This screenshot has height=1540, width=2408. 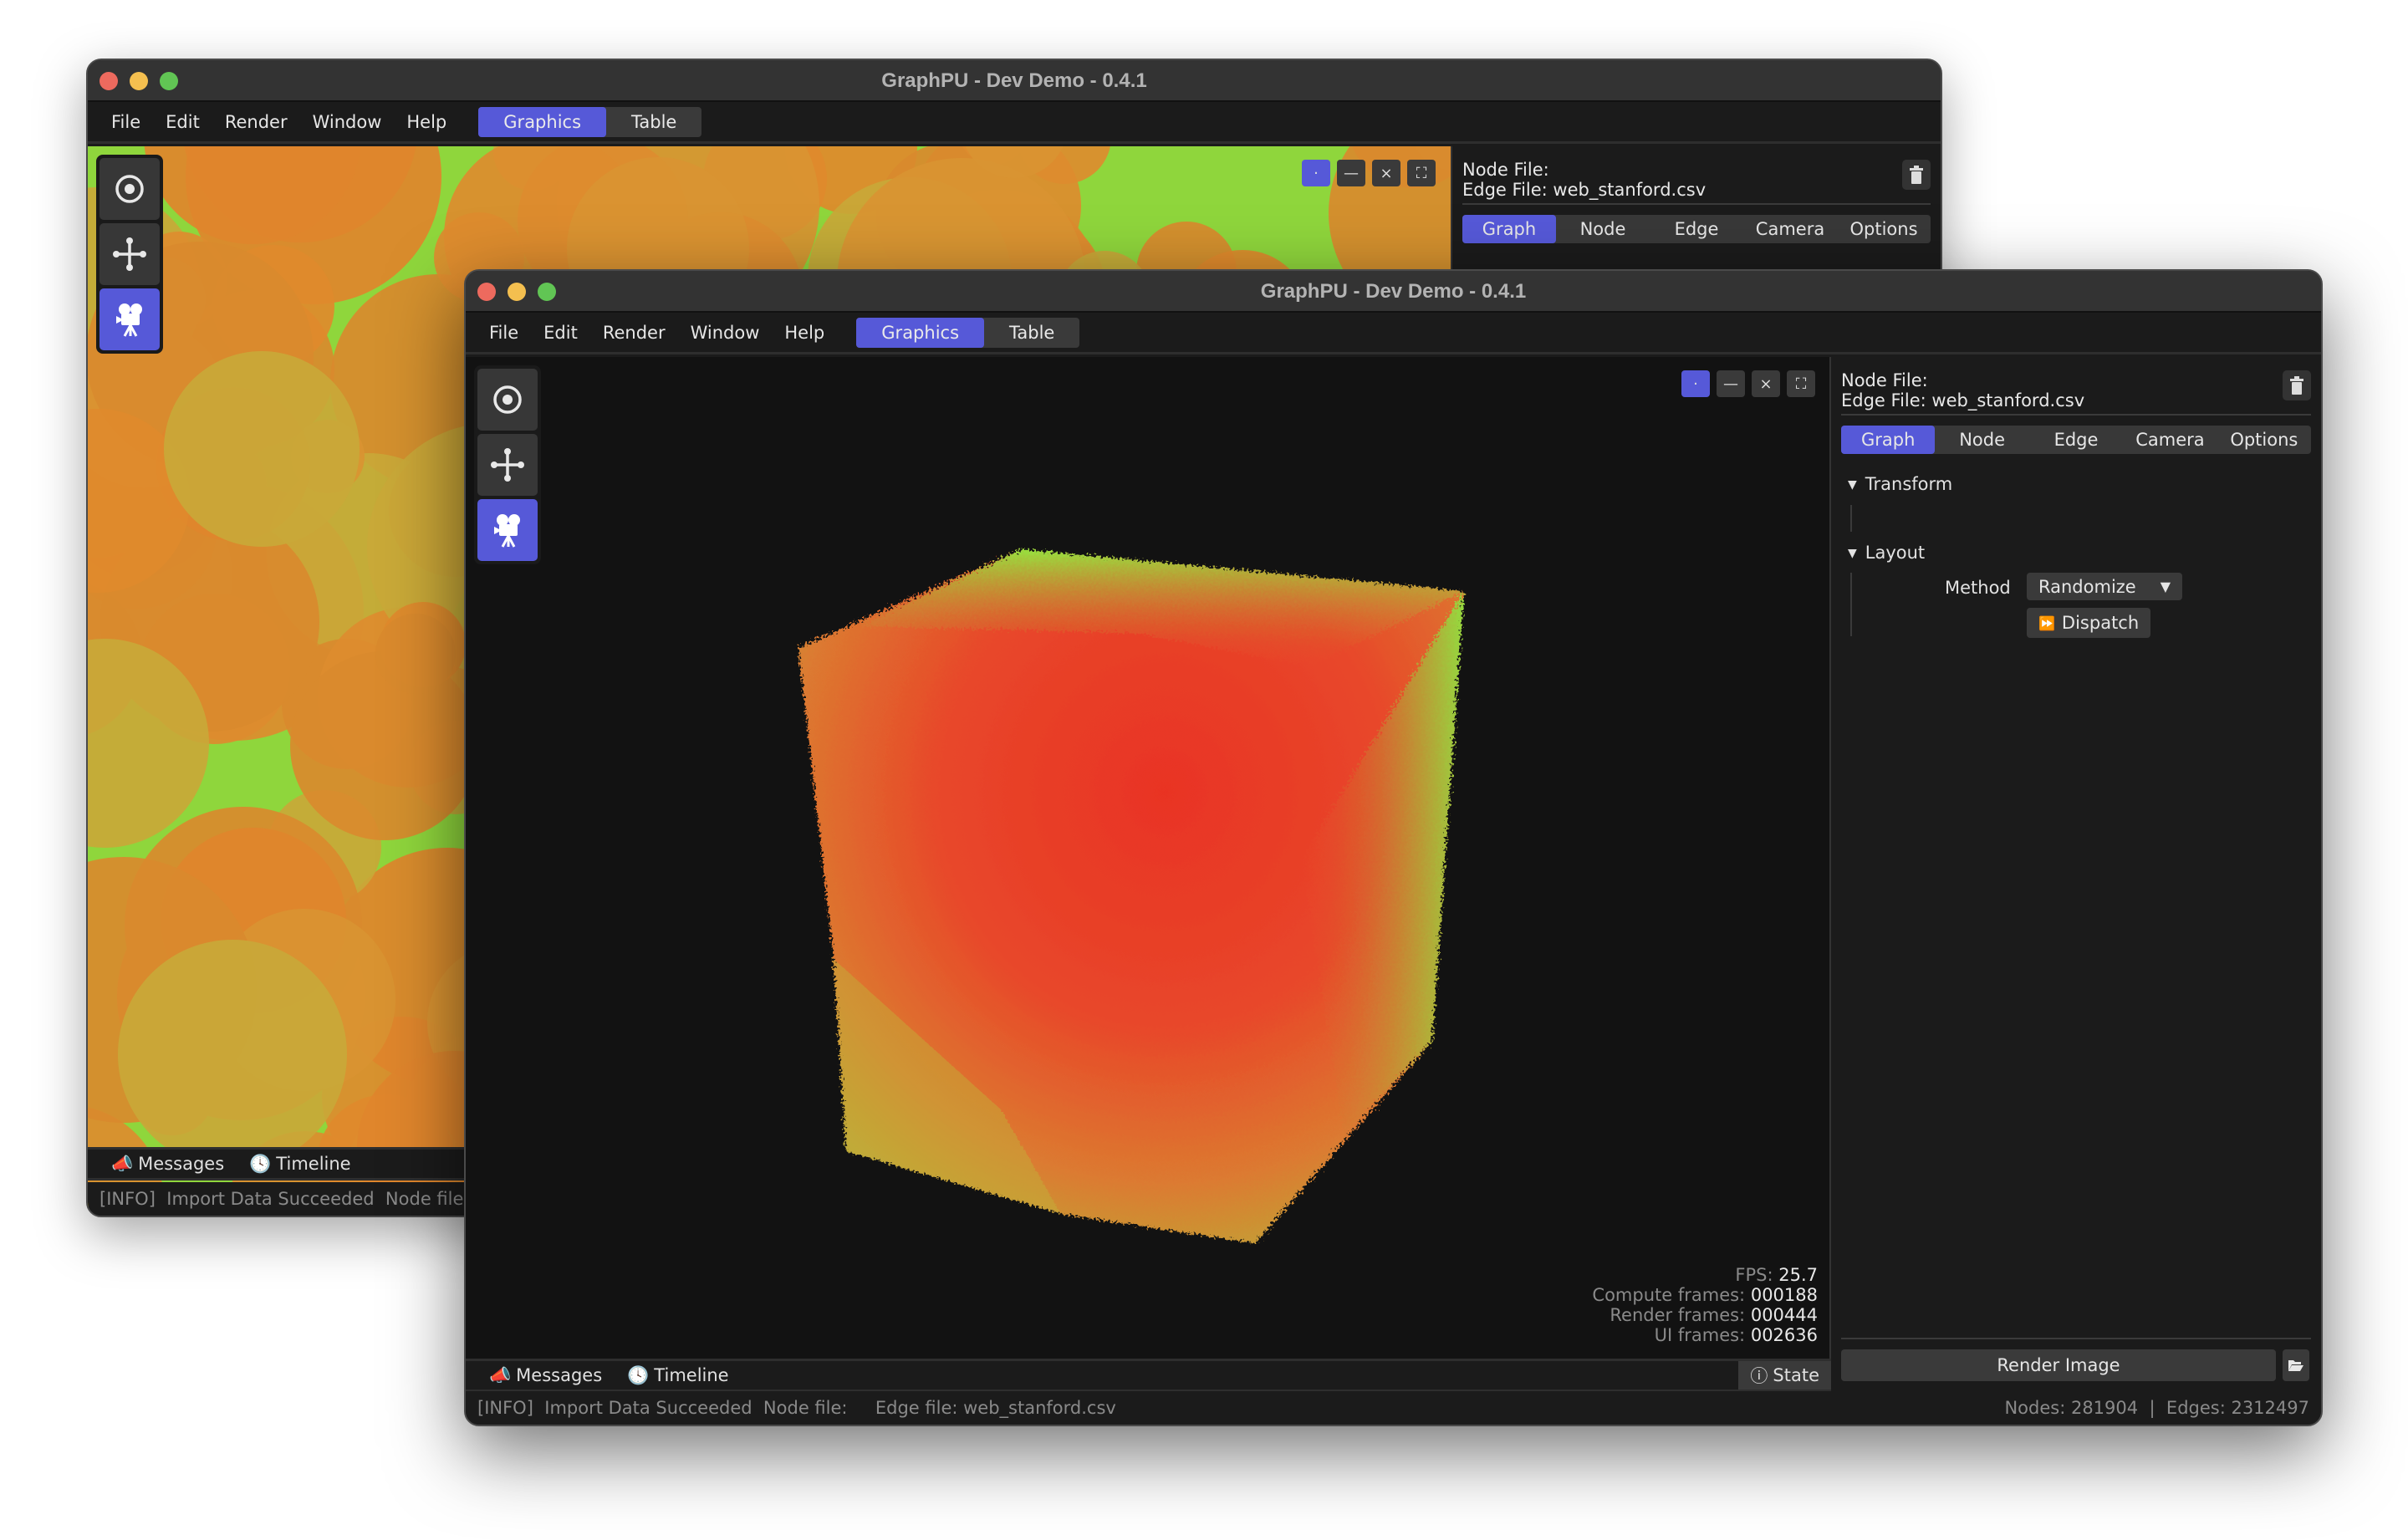 What do you see at coordinates (2105, 587) in the screenshot?
I see `method-dropdown: Randomize ▼` at bounding box center [2105, 587].